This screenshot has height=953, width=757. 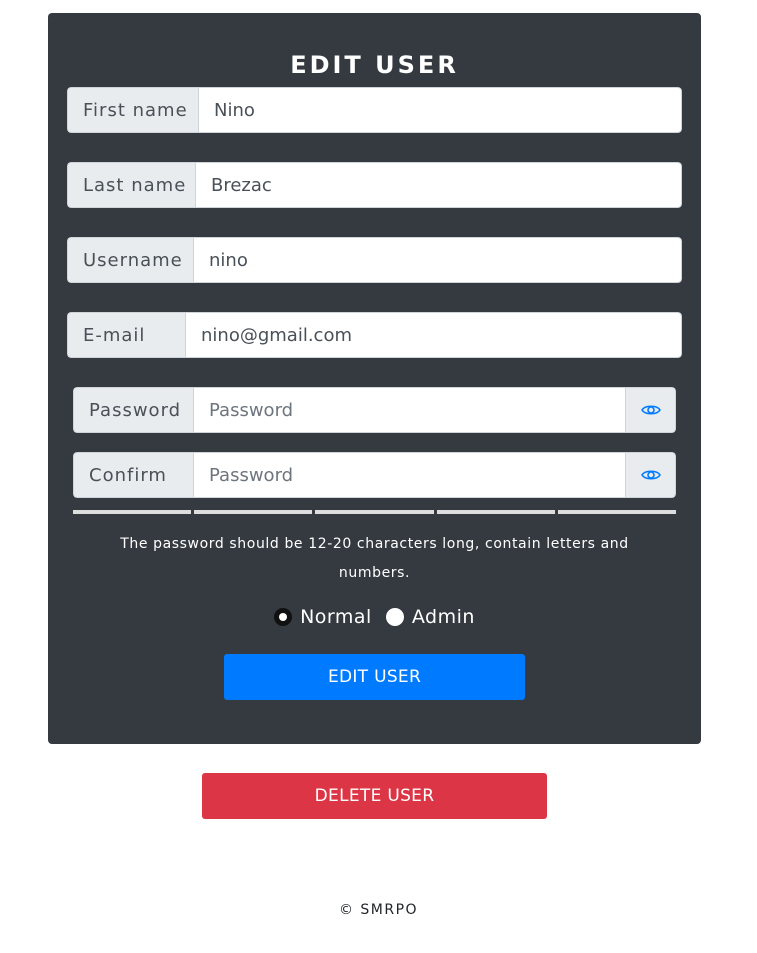 I want to click on confirm-label: Confirm, so click(x=133, y=475).